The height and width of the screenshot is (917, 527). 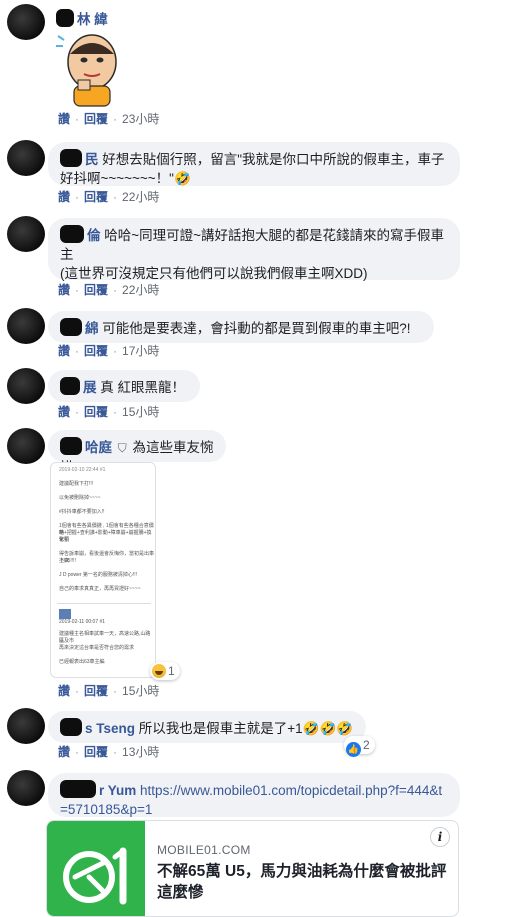 What do you see at coordinates (246, 728) in the screenshot?
I see `comment-text: 所以我也是假車主就是了+1🤣🤣🤣` at bounding box center [246, 728].